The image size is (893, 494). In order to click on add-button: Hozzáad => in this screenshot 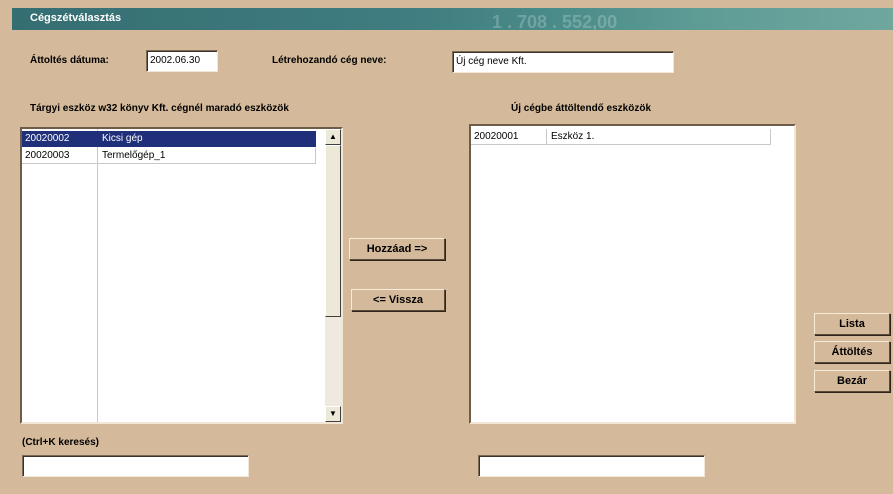, I will do `click(397, 249)`.